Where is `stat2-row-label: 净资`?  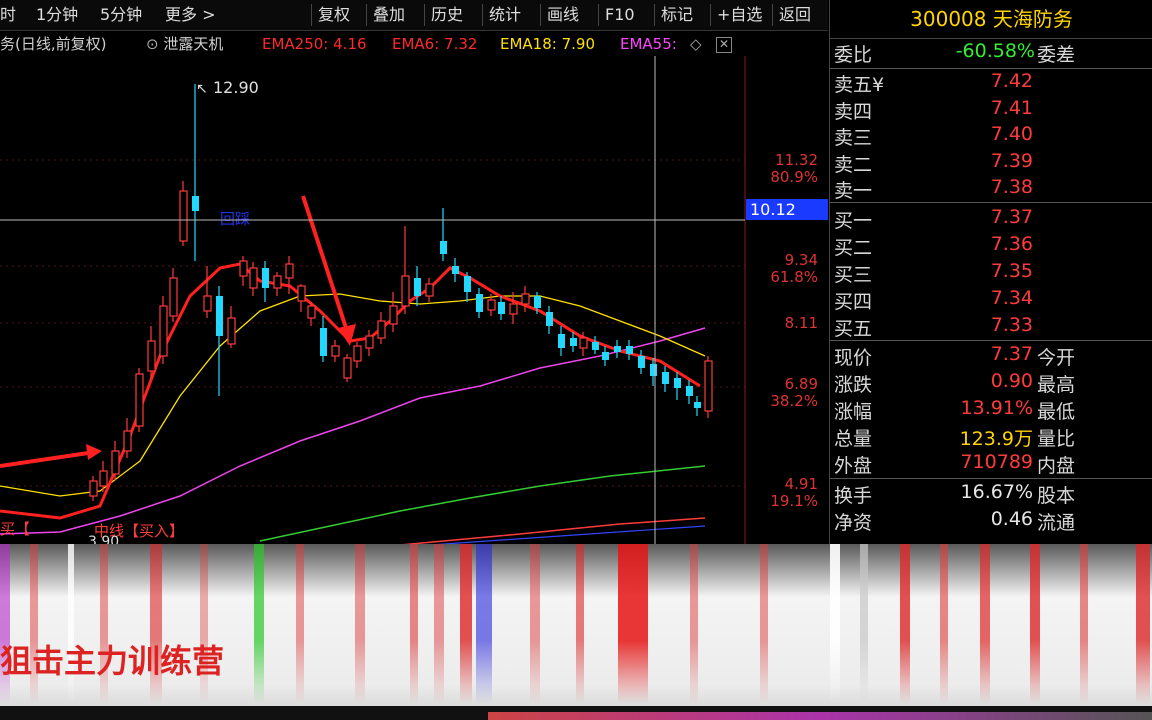 stat2-row-label: 净资 is located at coordinates (853, 523).